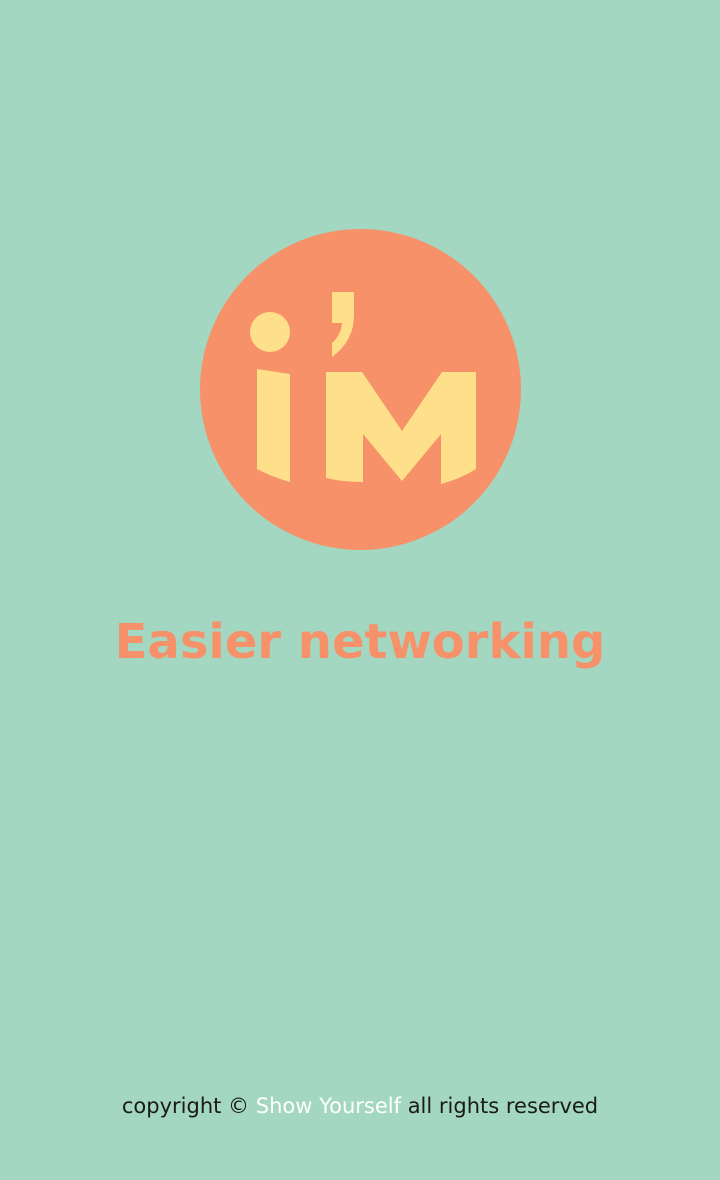  I want to click on im-logo-icon, so click(360, 389).